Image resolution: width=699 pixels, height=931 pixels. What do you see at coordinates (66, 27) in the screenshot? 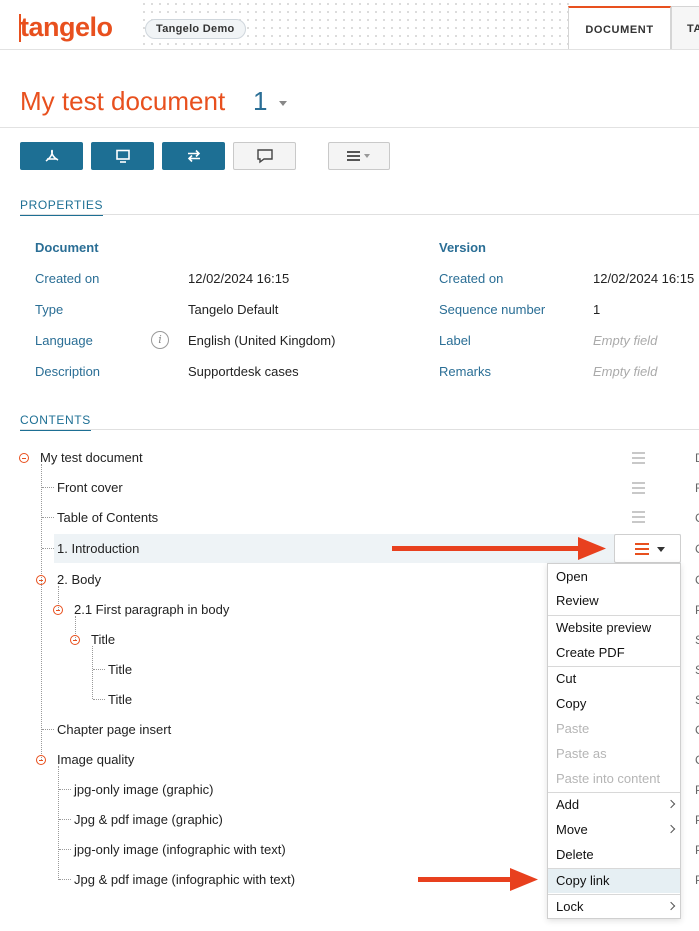
I see `tangelo-logo: tangelo` at bounding box center [66, 27].